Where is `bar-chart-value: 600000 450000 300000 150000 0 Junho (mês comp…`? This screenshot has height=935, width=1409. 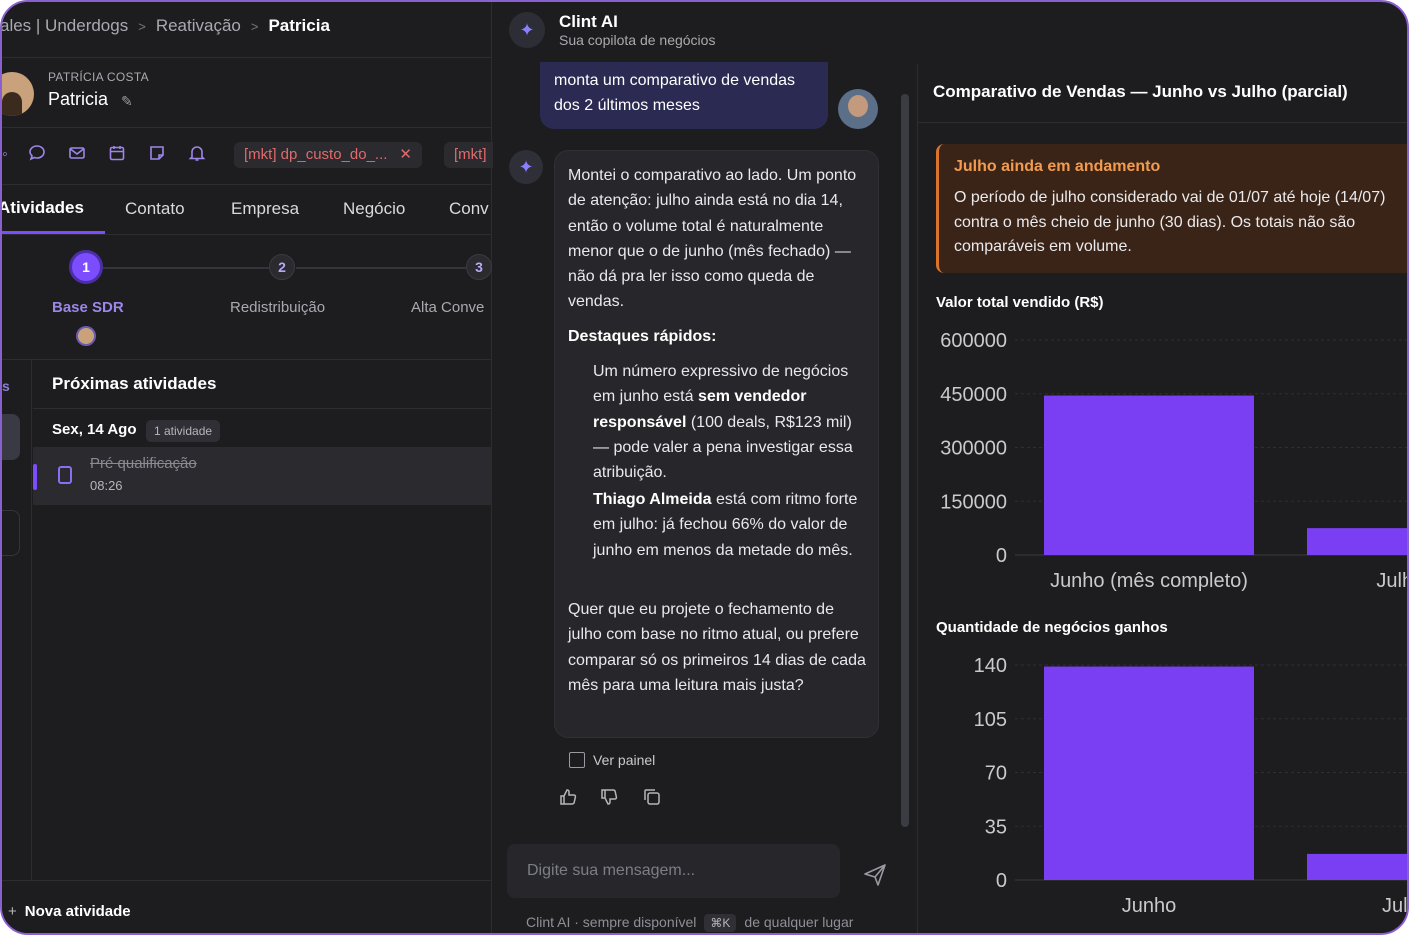
bar-chart-value: 600000 450000 300000 150000 0 Junho (mês comp… is located at coordinates (1174, 461).